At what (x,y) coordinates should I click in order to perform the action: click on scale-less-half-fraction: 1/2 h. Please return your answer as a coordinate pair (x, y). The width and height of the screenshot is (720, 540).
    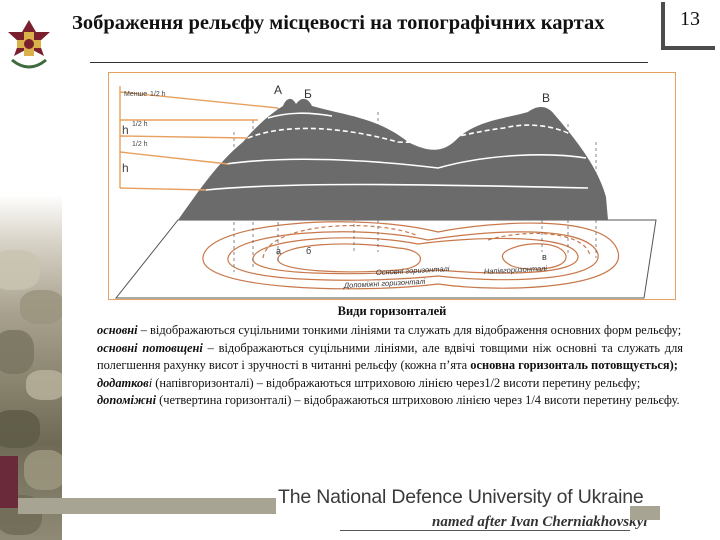
    Looking at the image, I should click on (158, 94).